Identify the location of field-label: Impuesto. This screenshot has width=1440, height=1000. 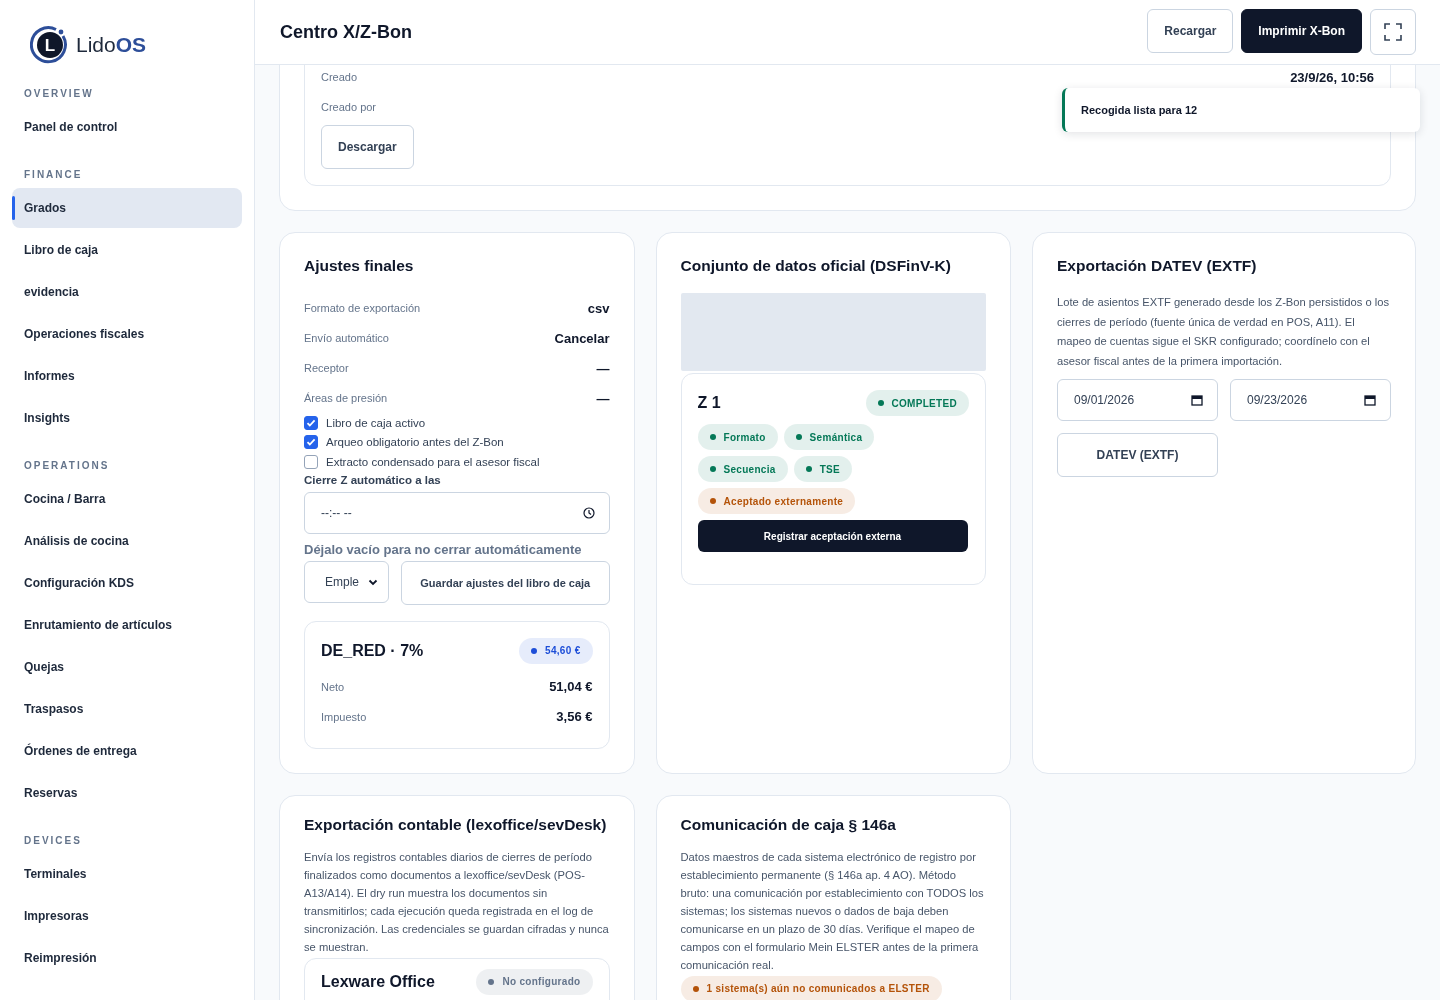
(344, 716).